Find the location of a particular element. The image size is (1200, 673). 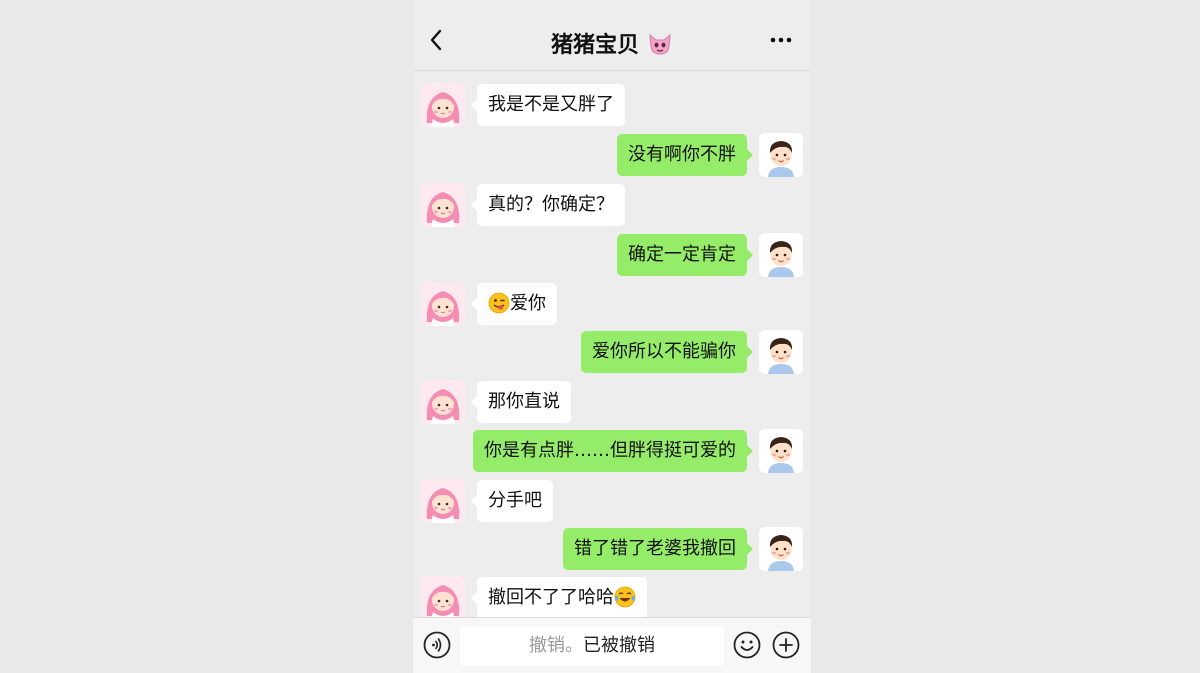

message-text: 撤回不了了哈哈 is located at coordinates (551, 597).